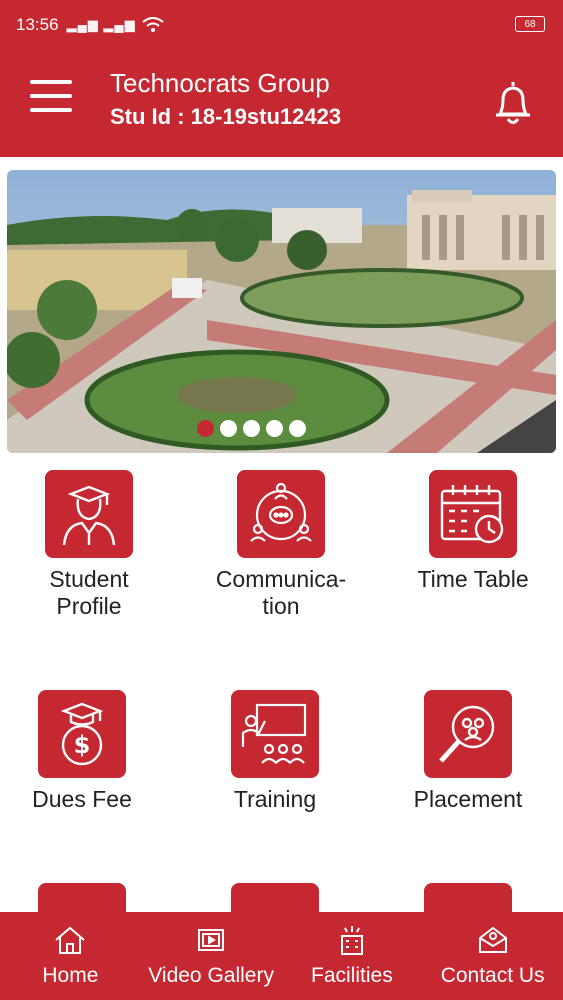 This screenshot has width=563, height=1000. I want to click on nav-label-facilities: Facilities, so click(352, 975).